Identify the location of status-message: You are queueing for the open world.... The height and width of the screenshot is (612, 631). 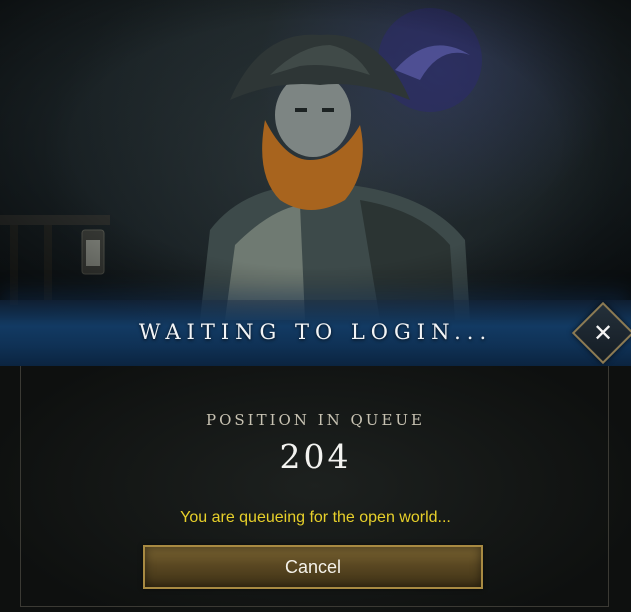
(315, 517).